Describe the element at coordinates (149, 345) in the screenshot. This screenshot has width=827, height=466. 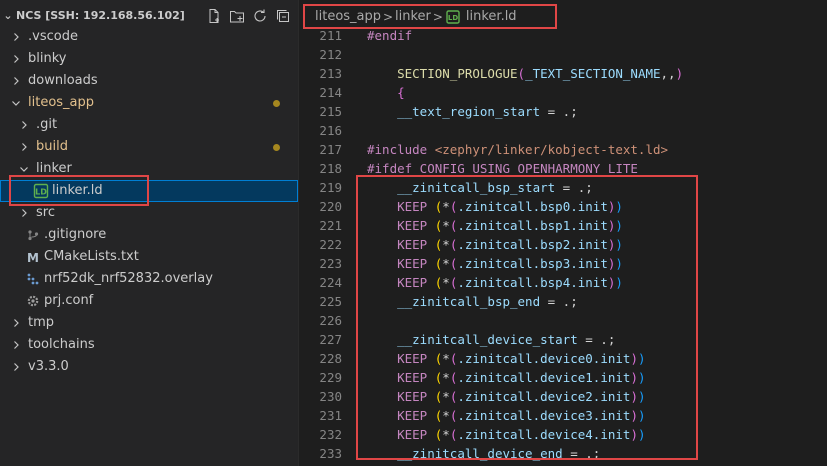
I see `tree-folder-toolchains: toolchains` at that location.